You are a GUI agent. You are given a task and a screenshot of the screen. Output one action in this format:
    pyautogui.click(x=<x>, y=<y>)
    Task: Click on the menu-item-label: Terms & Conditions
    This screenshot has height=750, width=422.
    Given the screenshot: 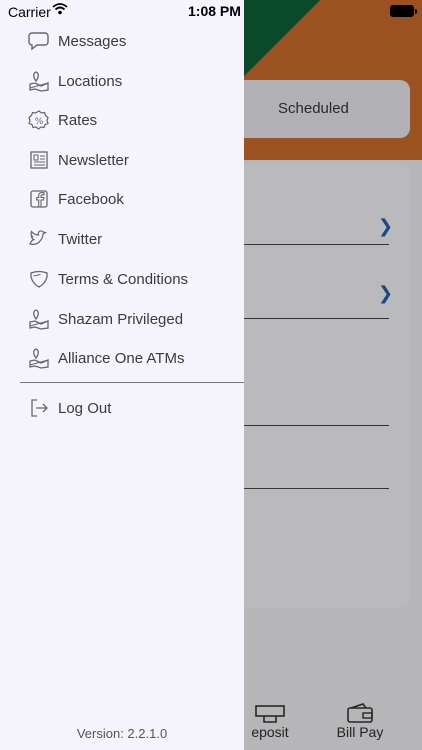 What is the action you would take?
    pyautogui.click(x=123, y=279)
    